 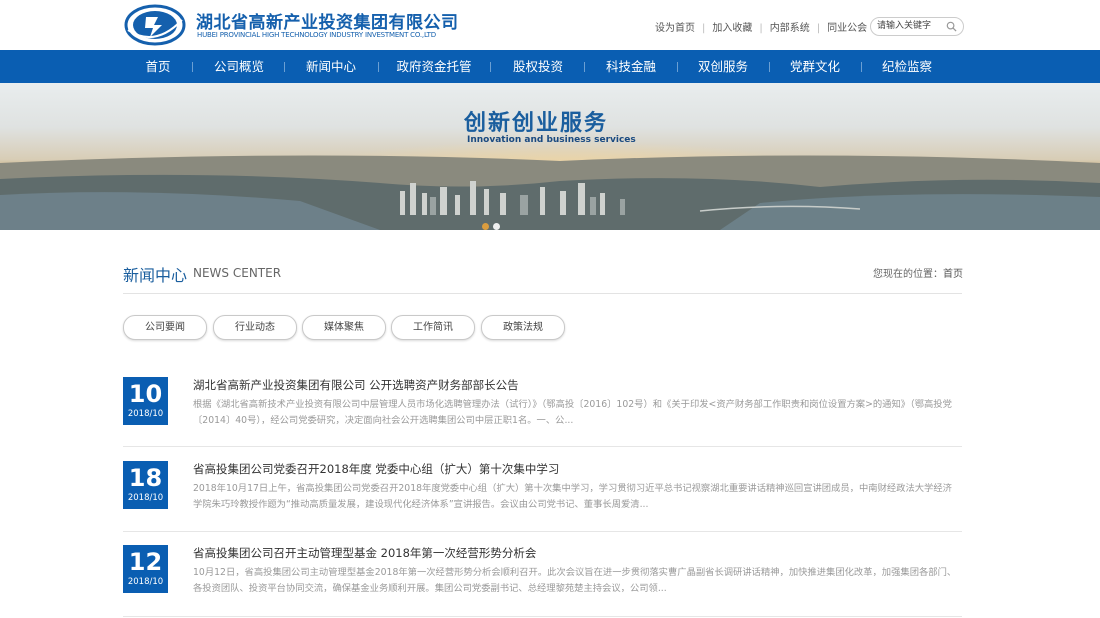 I want to click on news-title: 湖北省高新产业投资集团有限公司 公开选聘资产财务部部长公告, so click(x=356, y=385).